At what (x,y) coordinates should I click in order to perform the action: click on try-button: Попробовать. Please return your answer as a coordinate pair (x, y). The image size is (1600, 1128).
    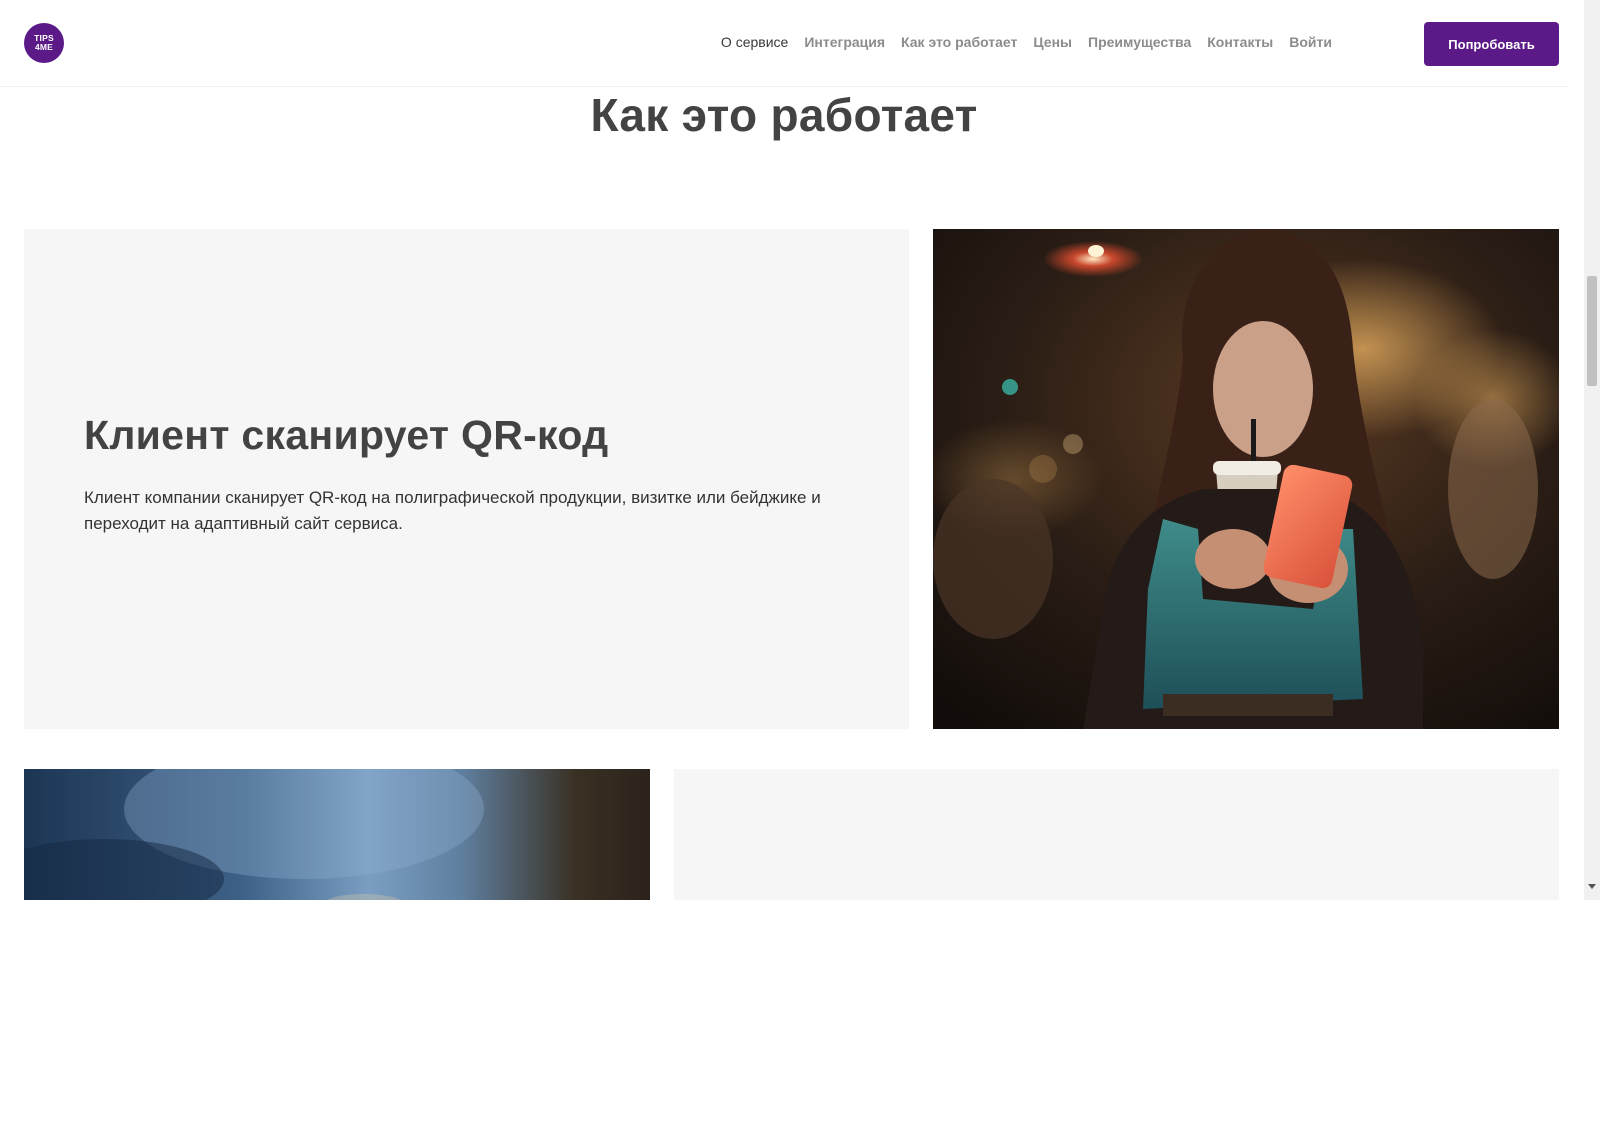
    Looking at the image, I should click on (1491, 44).